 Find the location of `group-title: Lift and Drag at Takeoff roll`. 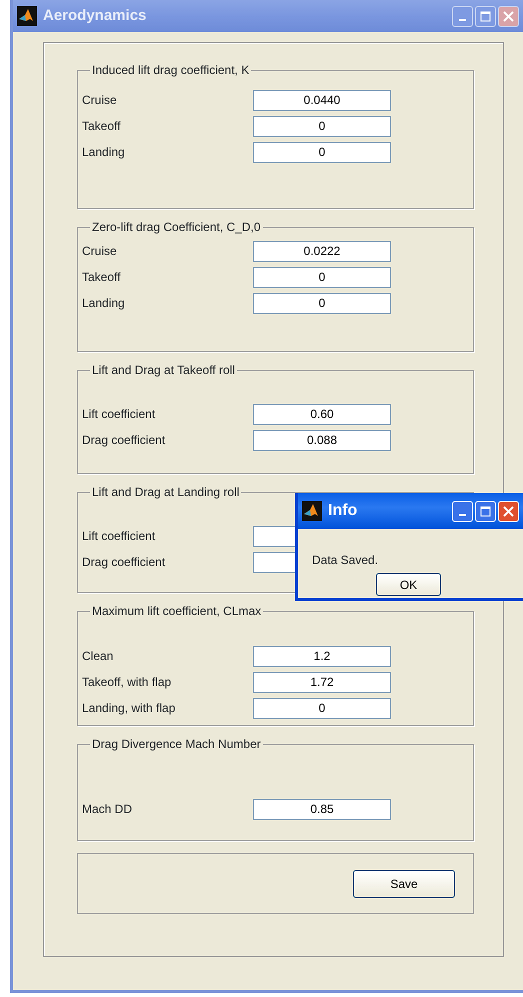

group-title: Lift and Drag at Takeoff roll is located at coordinates (163, 370).